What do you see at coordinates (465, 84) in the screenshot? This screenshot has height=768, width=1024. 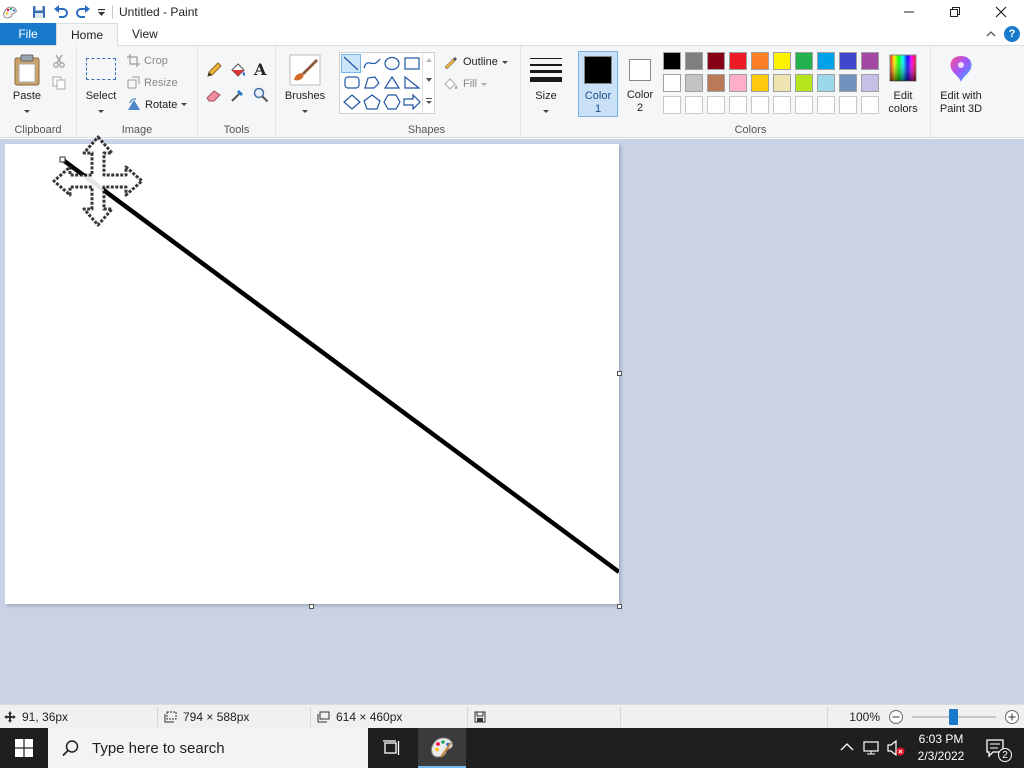 I see `fill-button: Fill` at bounding box center [465, 84].